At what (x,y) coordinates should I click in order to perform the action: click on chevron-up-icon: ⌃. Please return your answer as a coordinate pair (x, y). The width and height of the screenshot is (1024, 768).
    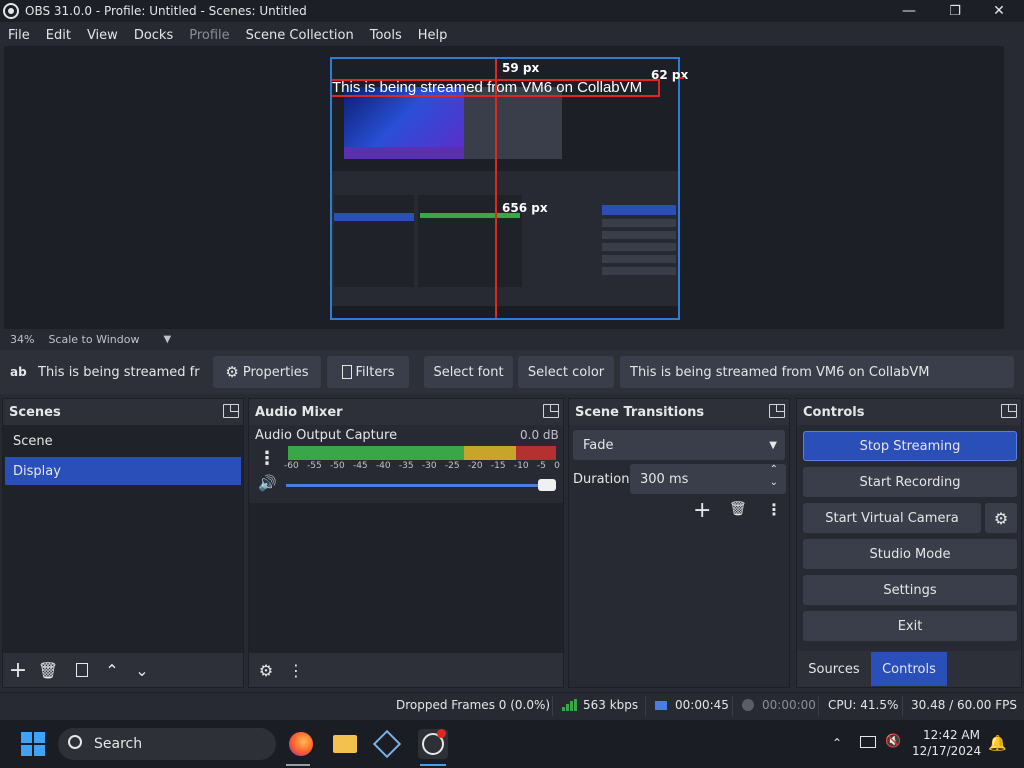
    Looking at the image, I should click on (837, 743).